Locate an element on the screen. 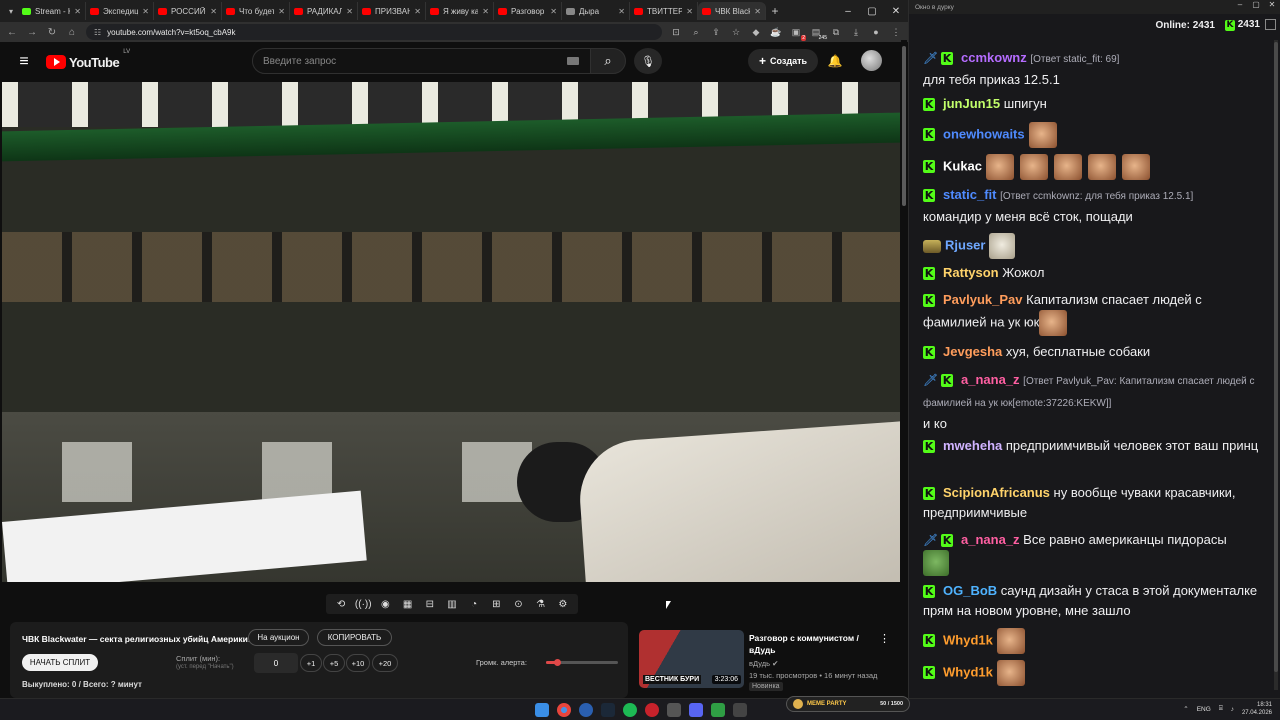 The image size is (1280, 720). chat-username: Rjuser is located at coordinates (965, 244).